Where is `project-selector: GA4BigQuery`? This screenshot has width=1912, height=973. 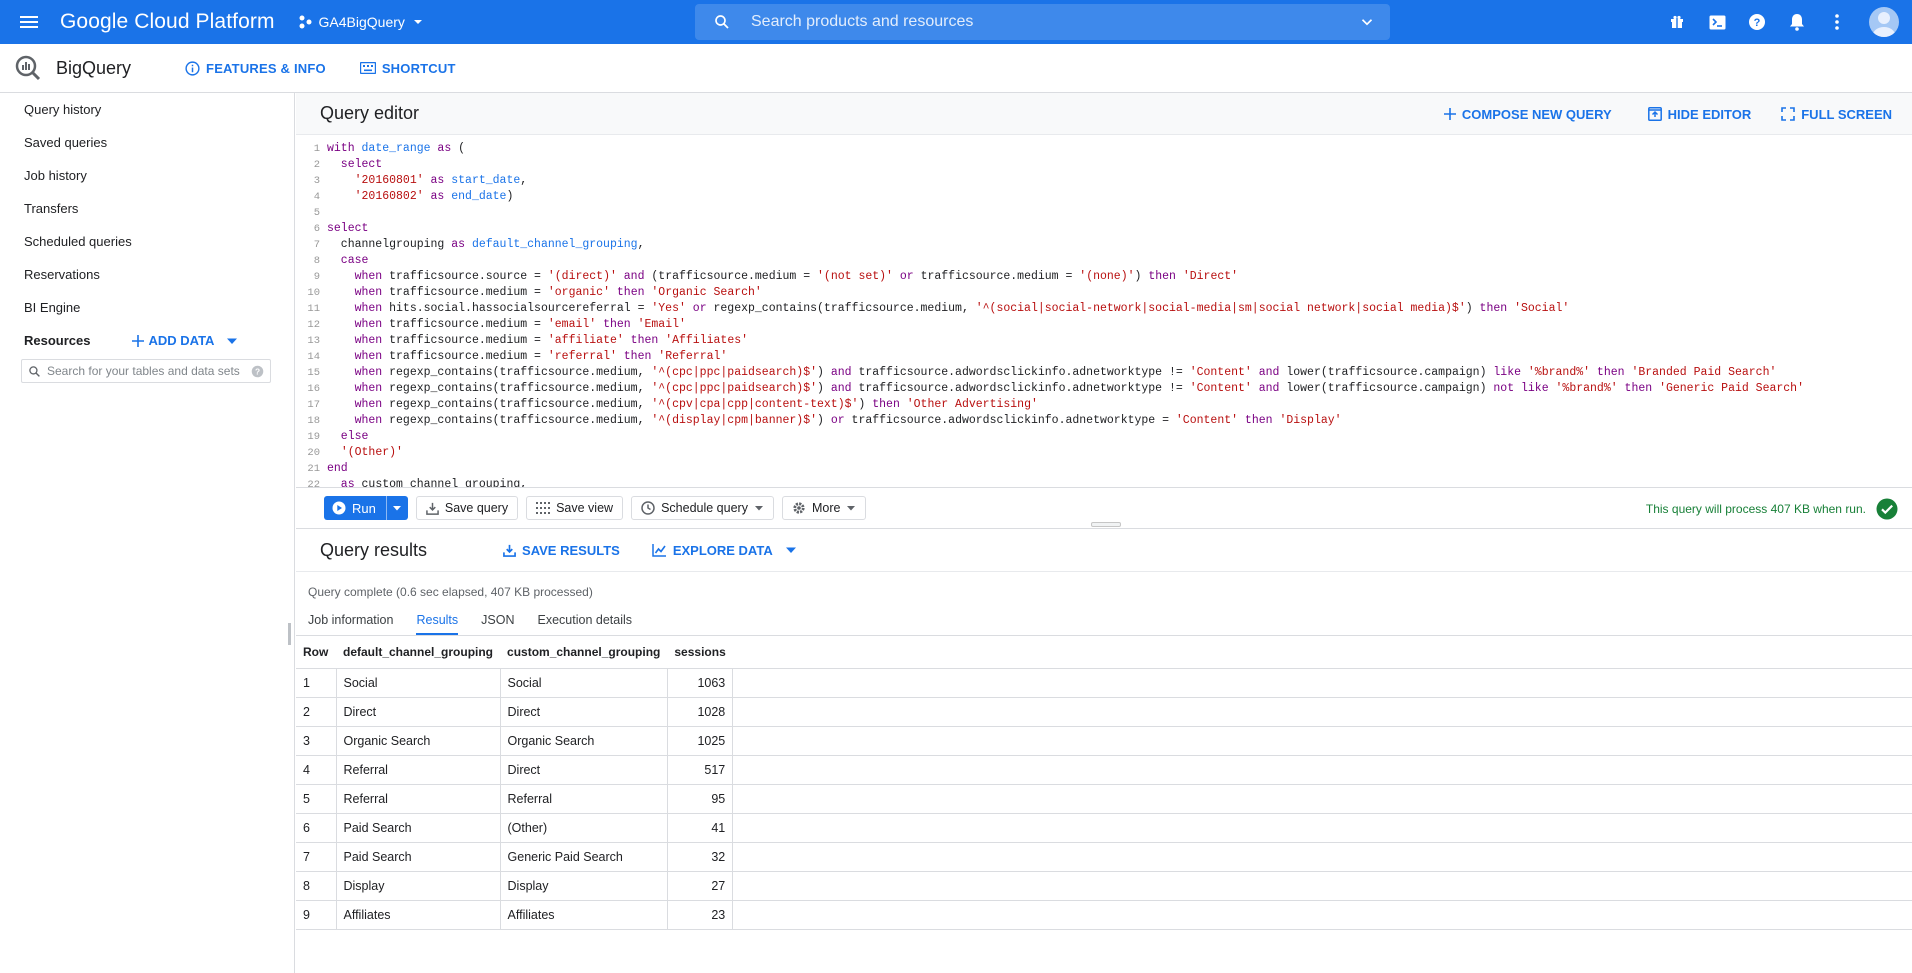 project-selector: GA4BigQuery is located at coordinates (361, 22).